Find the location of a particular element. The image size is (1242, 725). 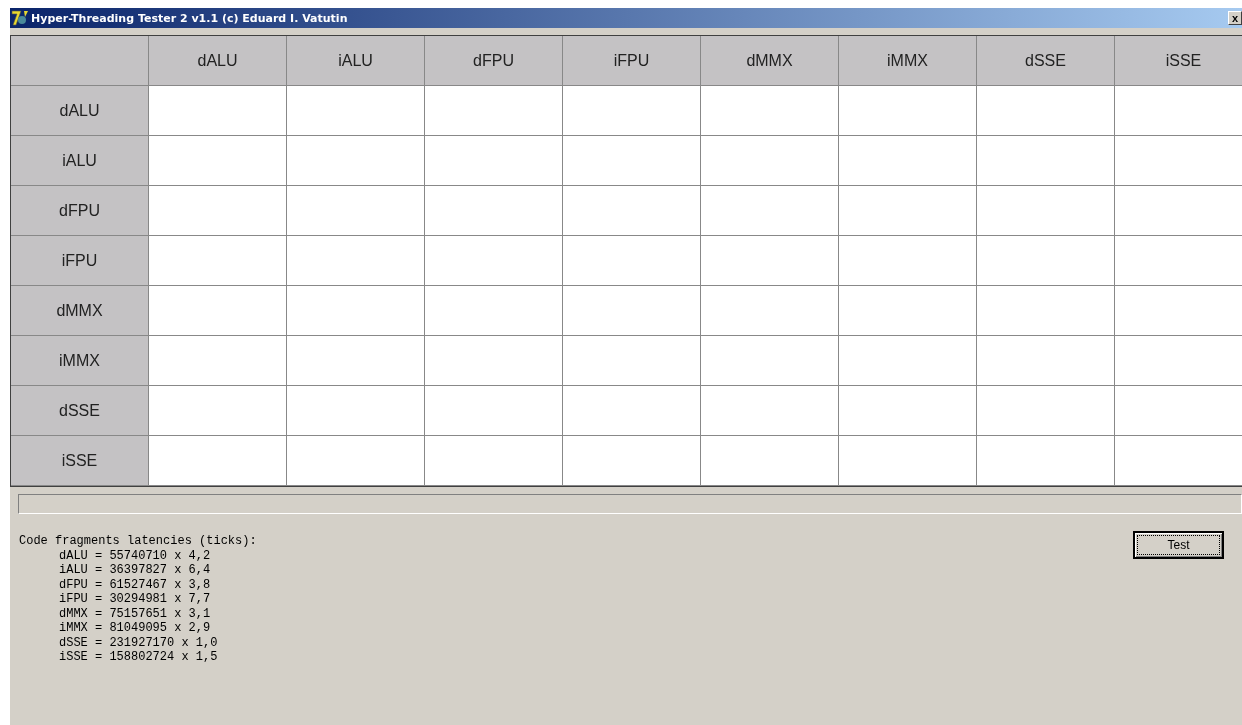

row-header: iMMX is located at coordinates (80, 361).